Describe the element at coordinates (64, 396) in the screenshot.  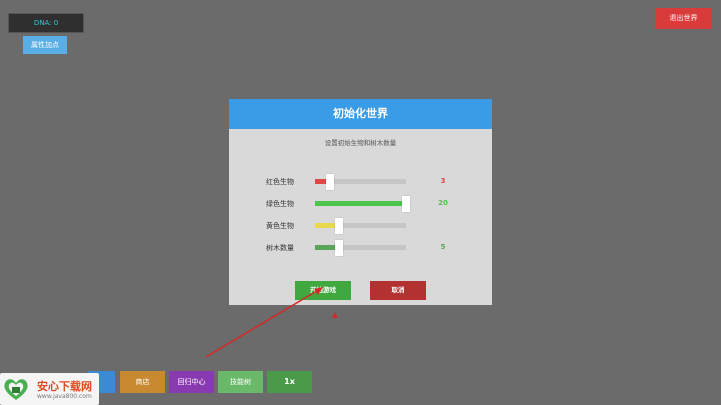
I see `watermark-url: www.java800.com` at that location.